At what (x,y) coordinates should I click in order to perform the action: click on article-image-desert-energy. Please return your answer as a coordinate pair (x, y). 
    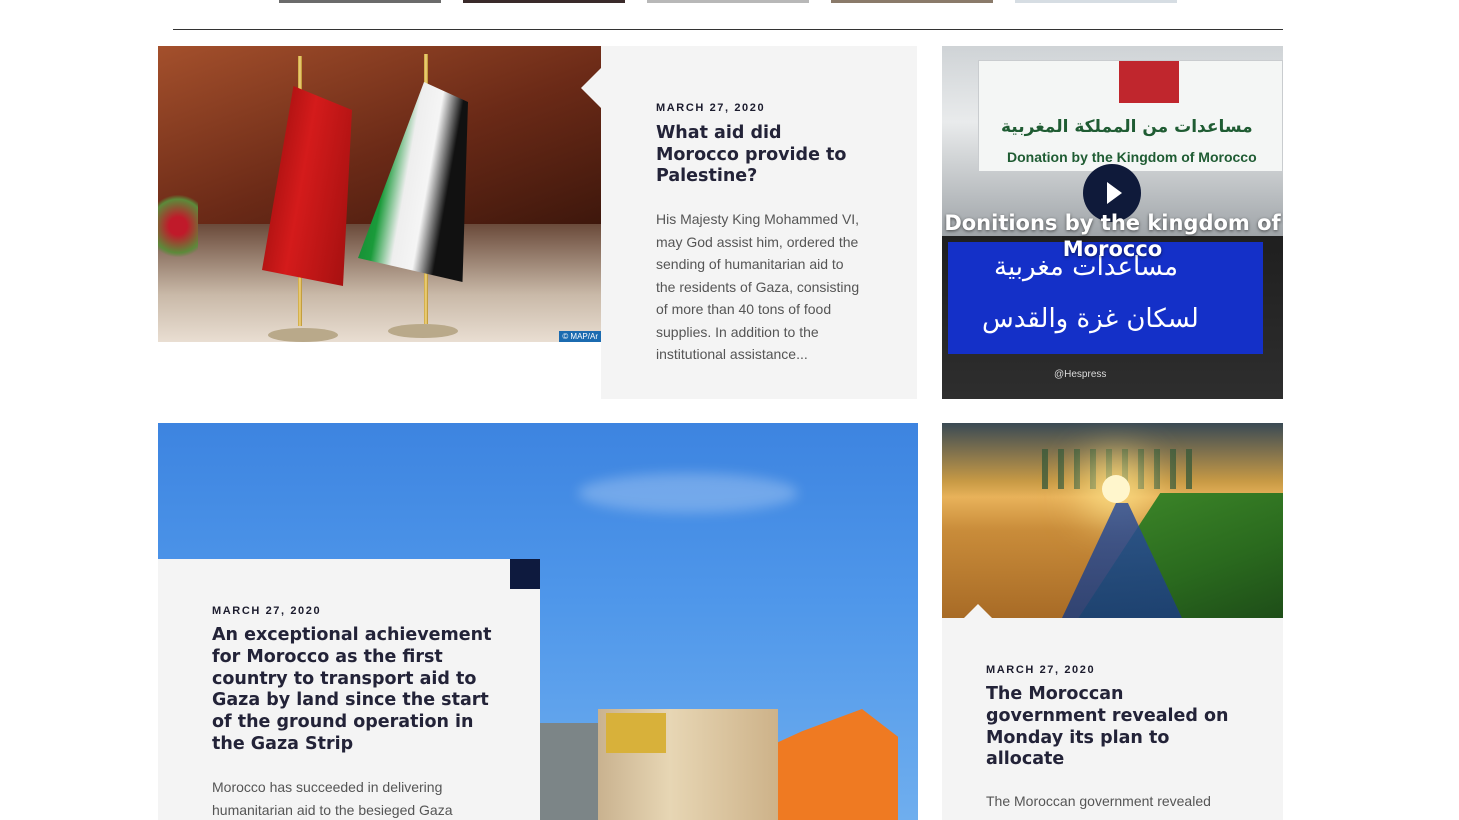
    Looking at the image, I should click on (1112, 520).